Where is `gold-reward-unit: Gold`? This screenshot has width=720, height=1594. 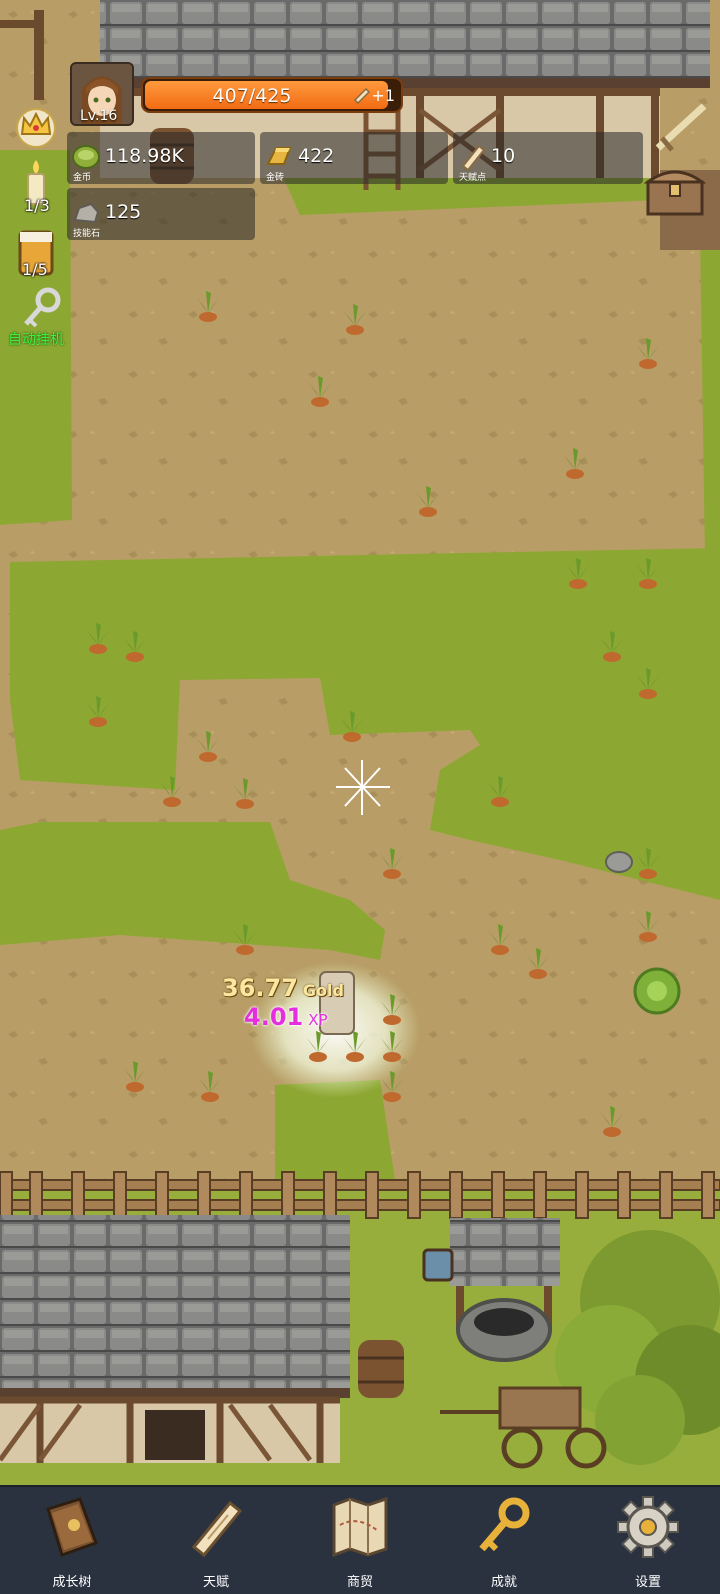 gold-reward-unit: Gold is located at coordinates (323, 990).